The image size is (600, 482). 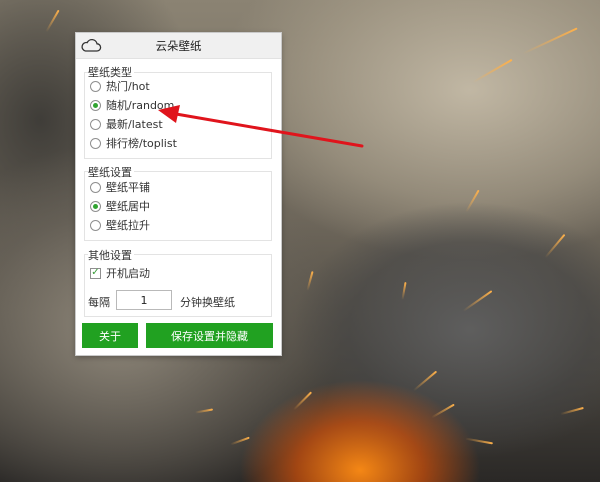 I want to click on radio-center: 壁纸居中, so click(x=120, y=206).